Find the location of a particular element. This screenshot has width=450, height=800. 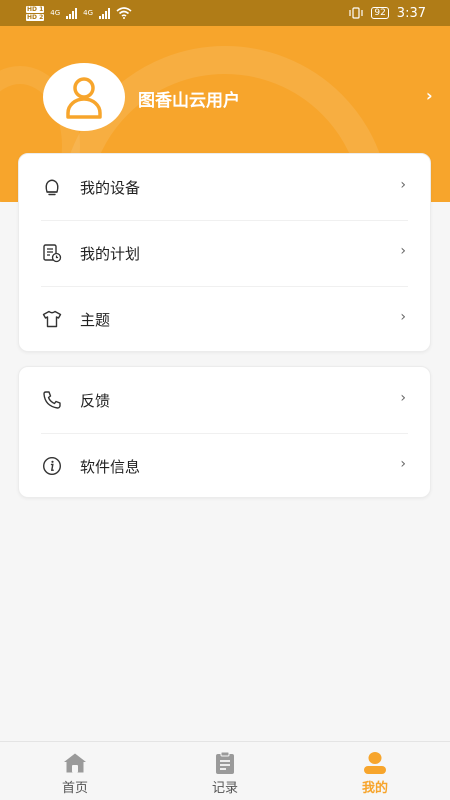

shirt-icon is located at coordinates (52, 319).